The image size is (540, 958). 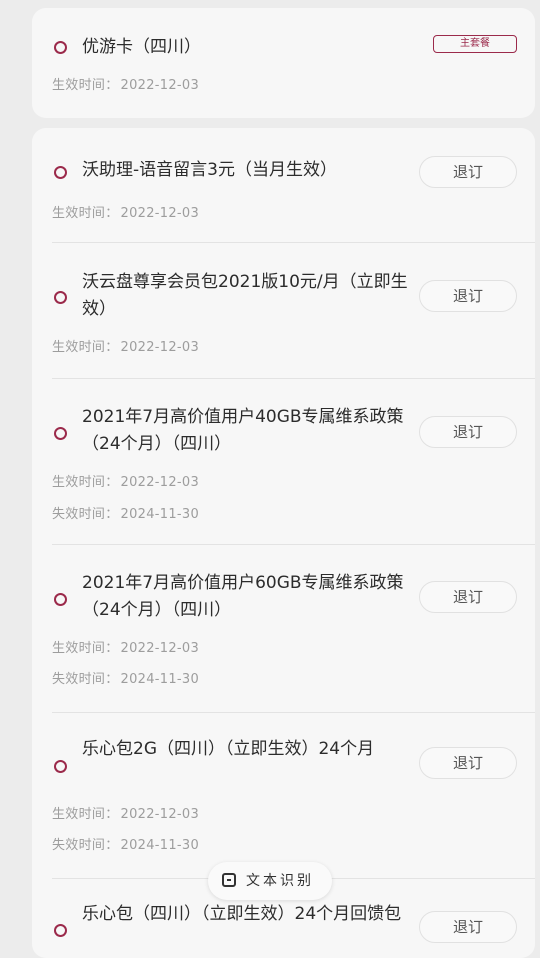 I want to click on main-plan-name: 优游卡（四川）, so click(x=141, y=47).